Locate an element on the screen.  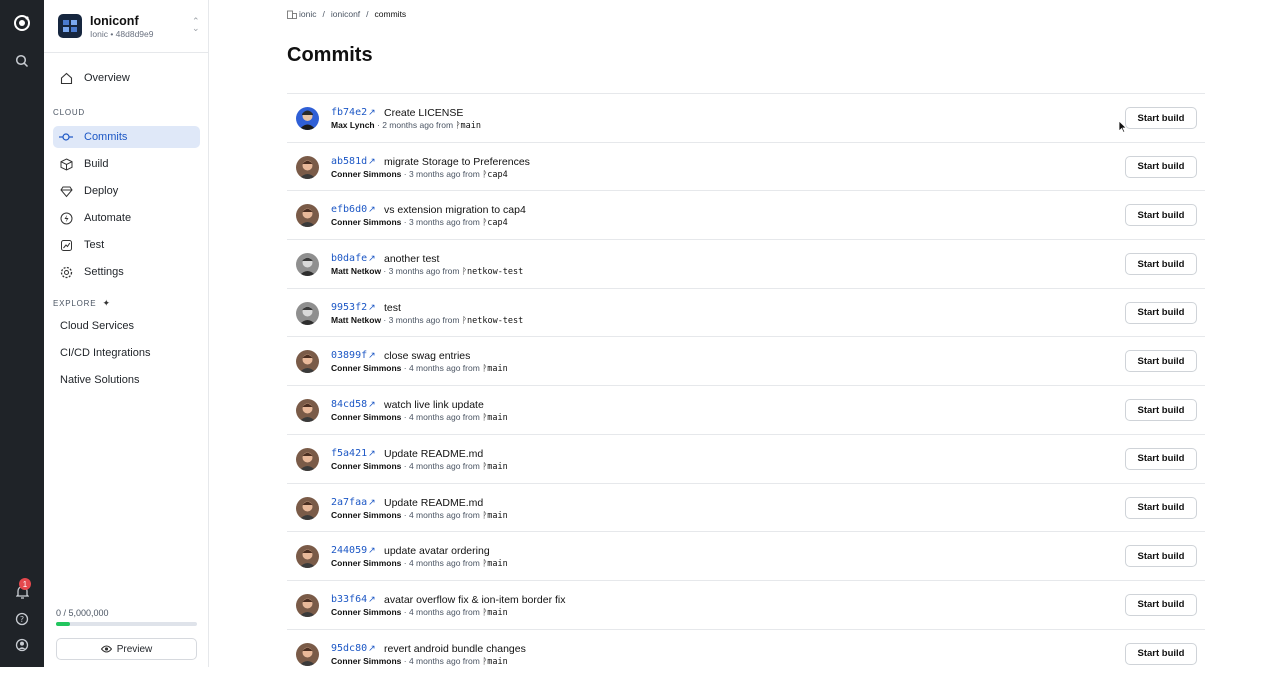
breadcrumb: ionic / ioniconf / commits is located at coordinates (346, 14).